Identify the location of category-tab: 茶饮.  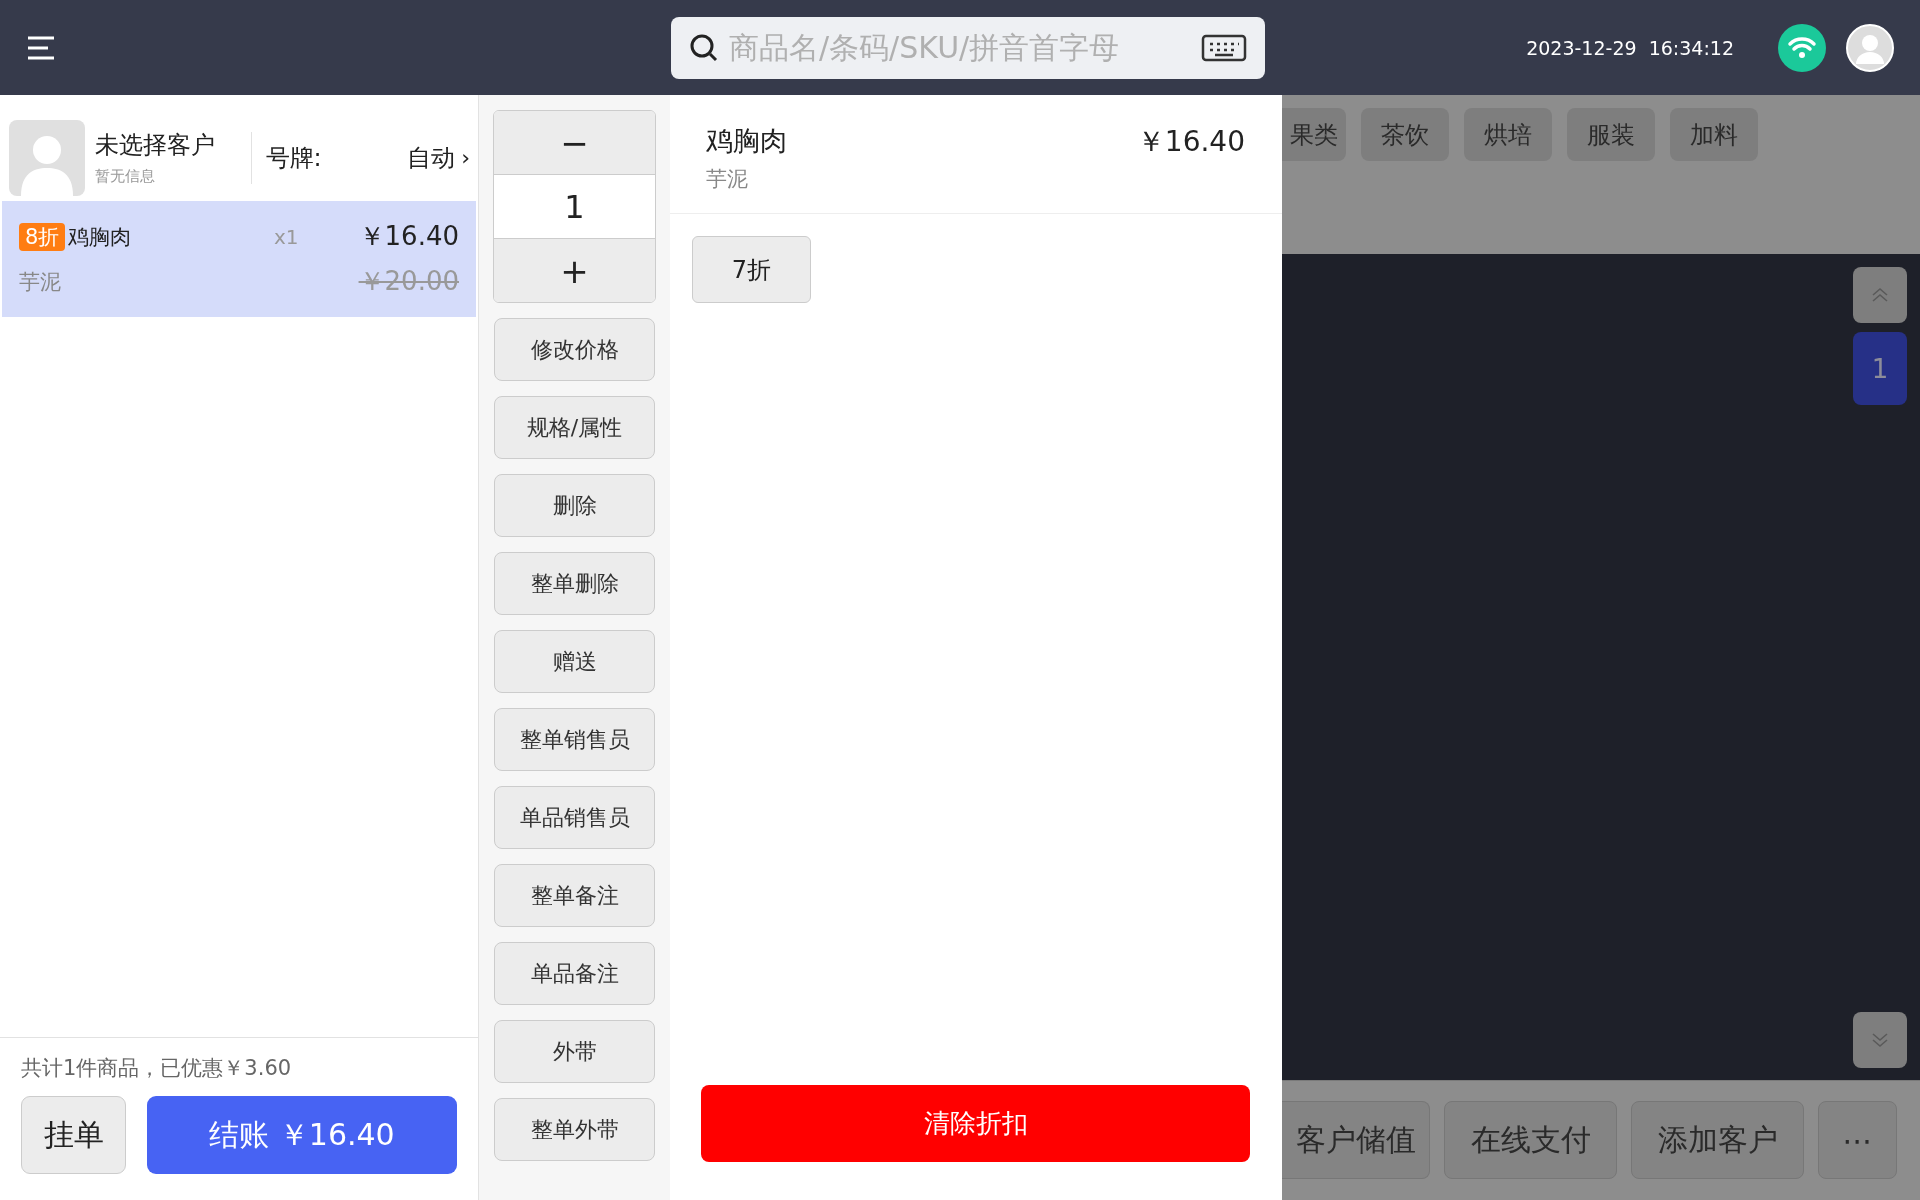
(1405, 134).